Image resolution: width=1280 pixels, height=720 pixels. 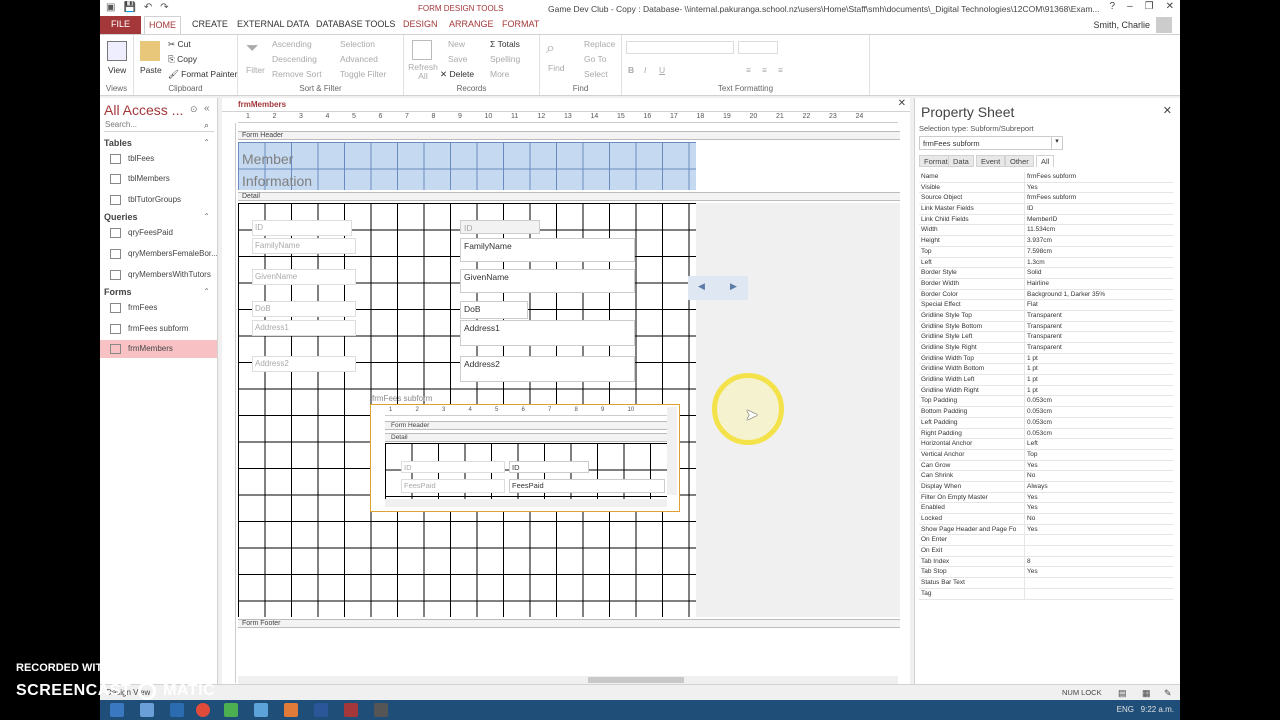 What do you see at coordinates (1046, 188) in the screenshot?
I see `property-row: Visible Yes` at bounding box center [1046, 188].